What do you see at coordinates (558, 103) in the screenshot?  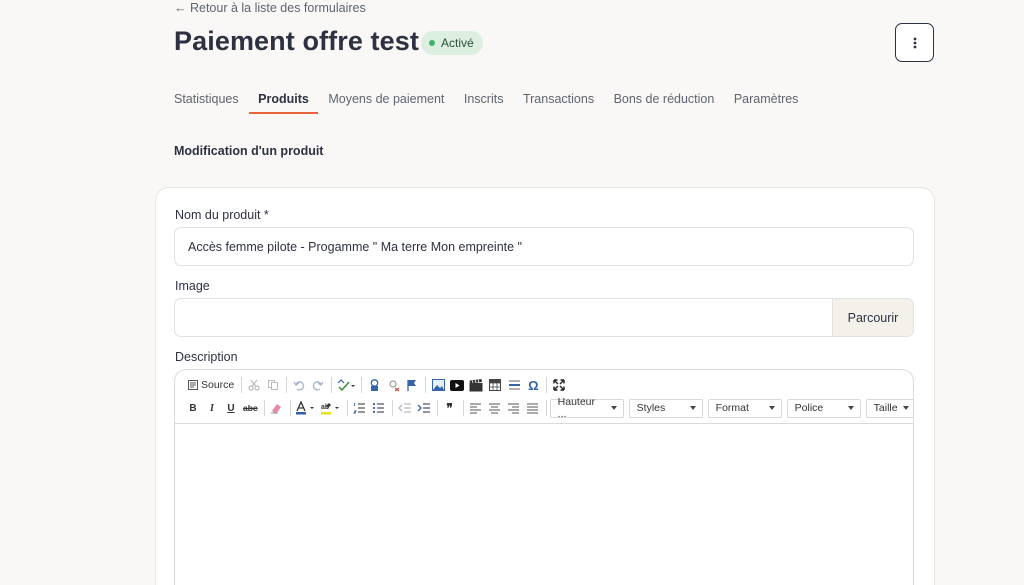 I see `tab-transactions: Transactions` at bounding box center [558, 103].